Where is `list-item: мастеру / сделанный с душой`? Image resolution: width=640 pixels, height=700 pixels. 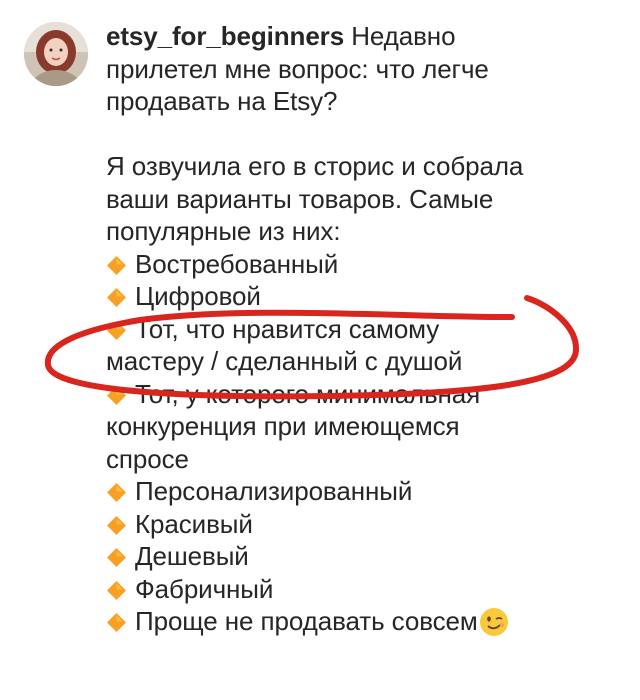 list-item: мастеру / сделанный с душой is located at coordinates (363, 361).